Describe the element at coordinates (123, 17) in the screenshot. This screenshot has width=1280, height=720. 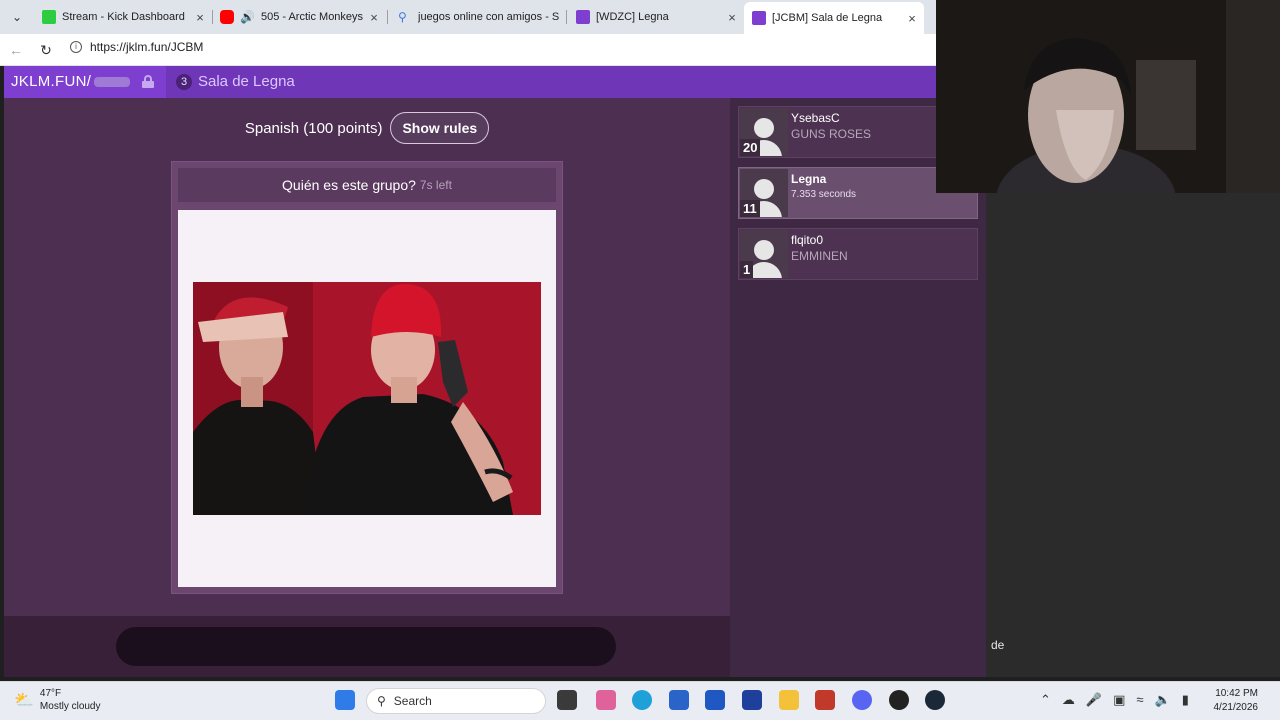
I see `tab-kick-dashboard: Stream - Kick Dashboard ×` at that location.